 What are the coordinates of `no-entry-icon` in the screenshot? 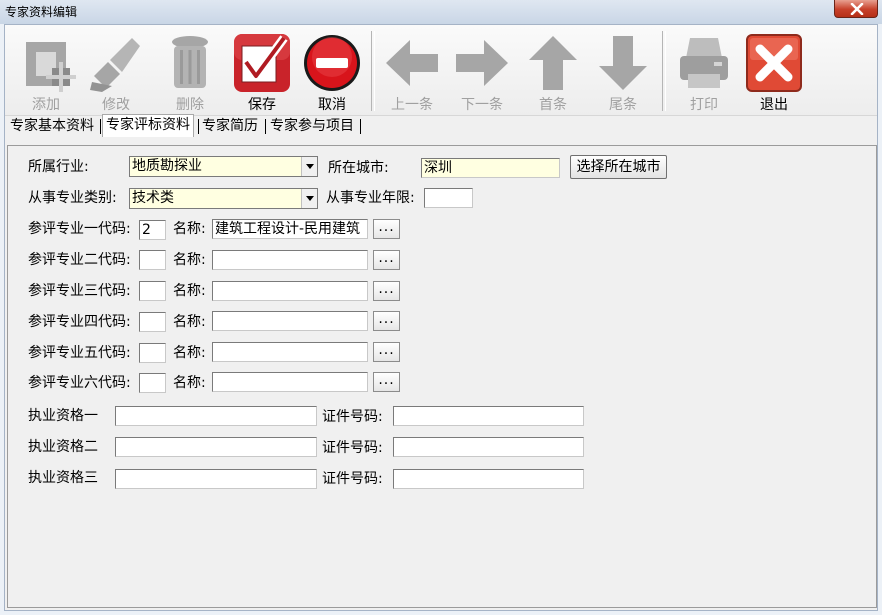 It's located at (332, 63).